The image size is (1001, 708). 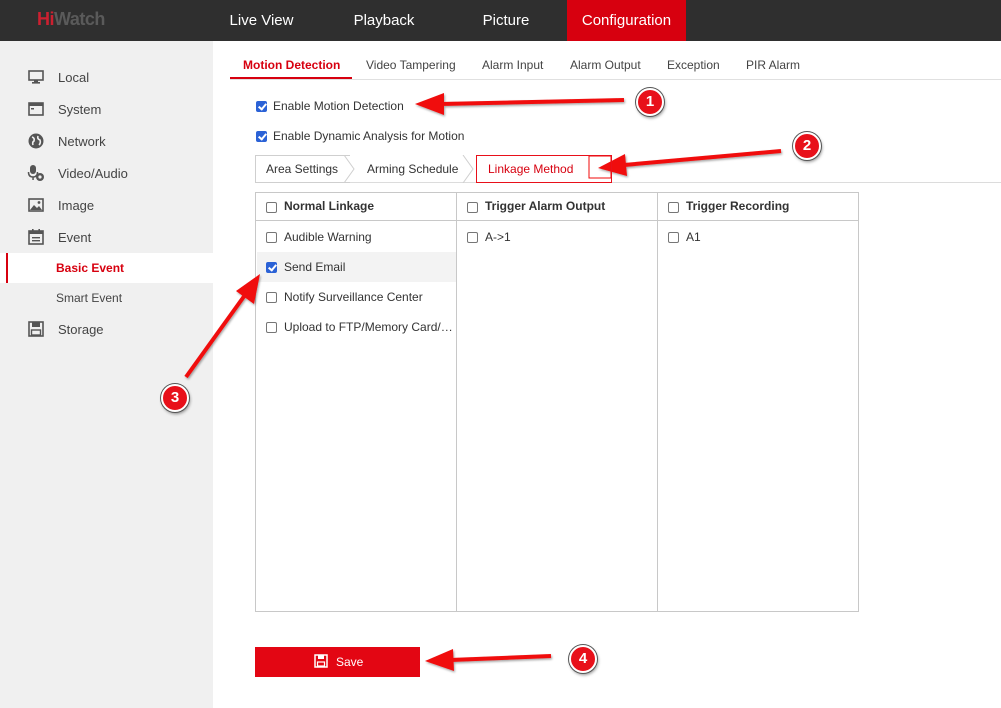 What do you see at coordinates (76, 205) in the screenshot?
I see `sidebar-item-label: Image` at bounding box center [76, 205].